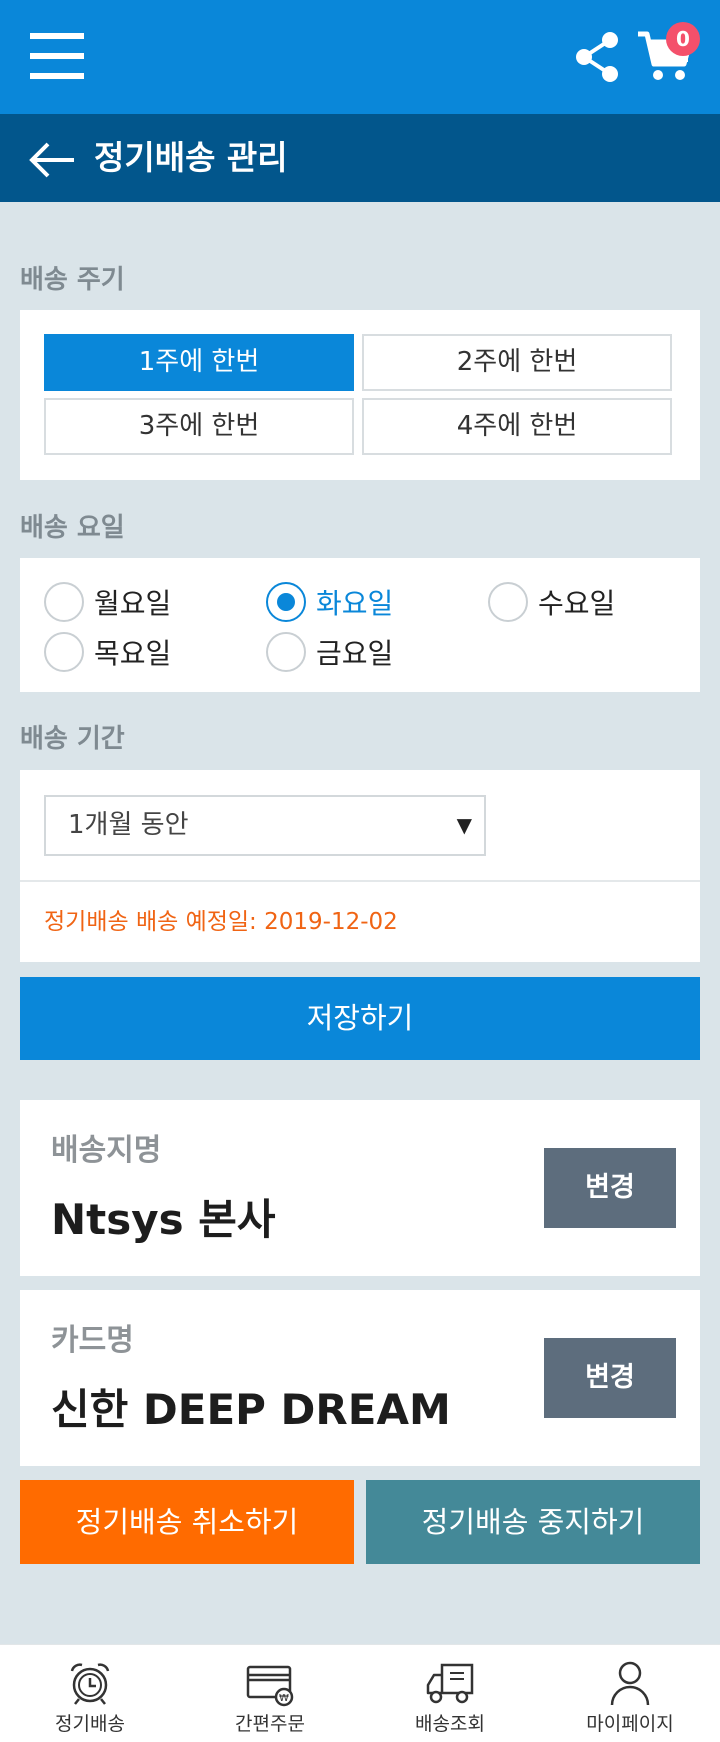 This screenshot has width=720, height=1742. I want to click on page-title: 정기배송 관리, so click(191, 157).